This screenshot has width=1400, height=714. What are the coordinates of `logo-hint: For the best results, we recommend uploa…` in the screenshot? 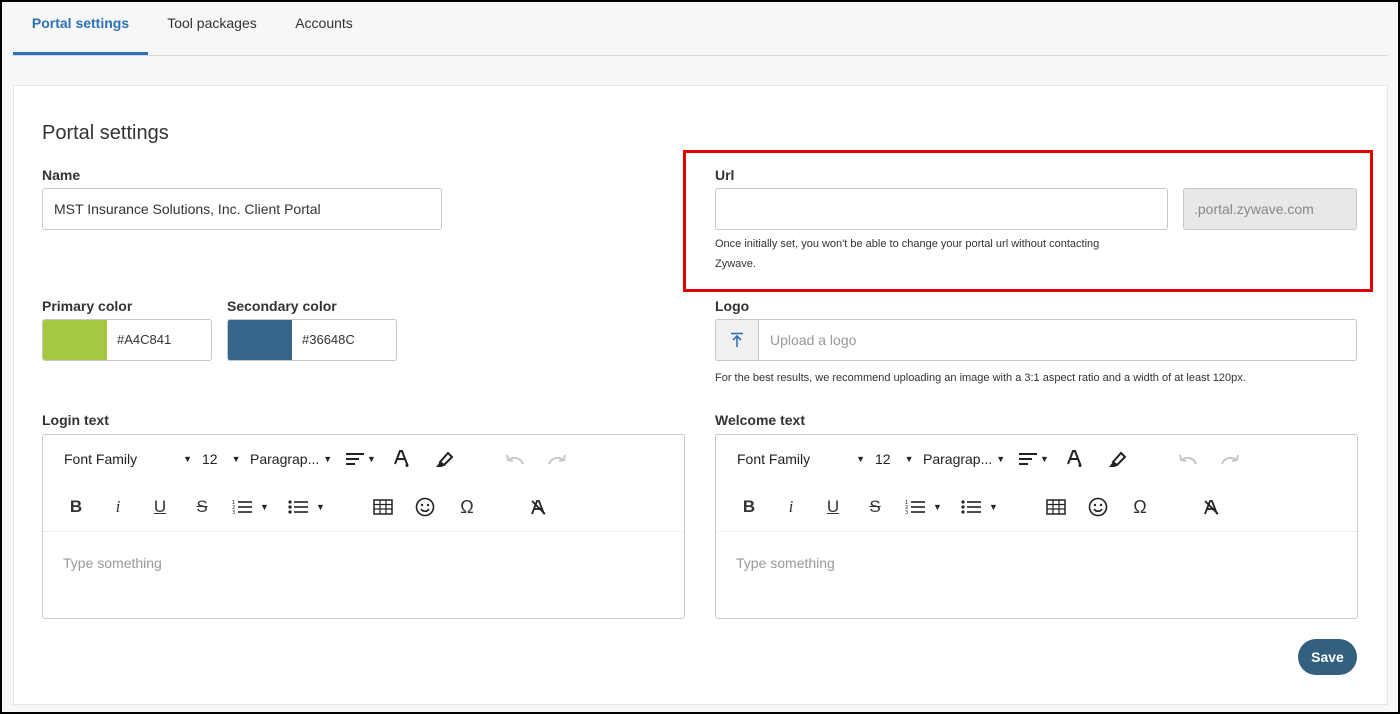 It's located at (980, 378).